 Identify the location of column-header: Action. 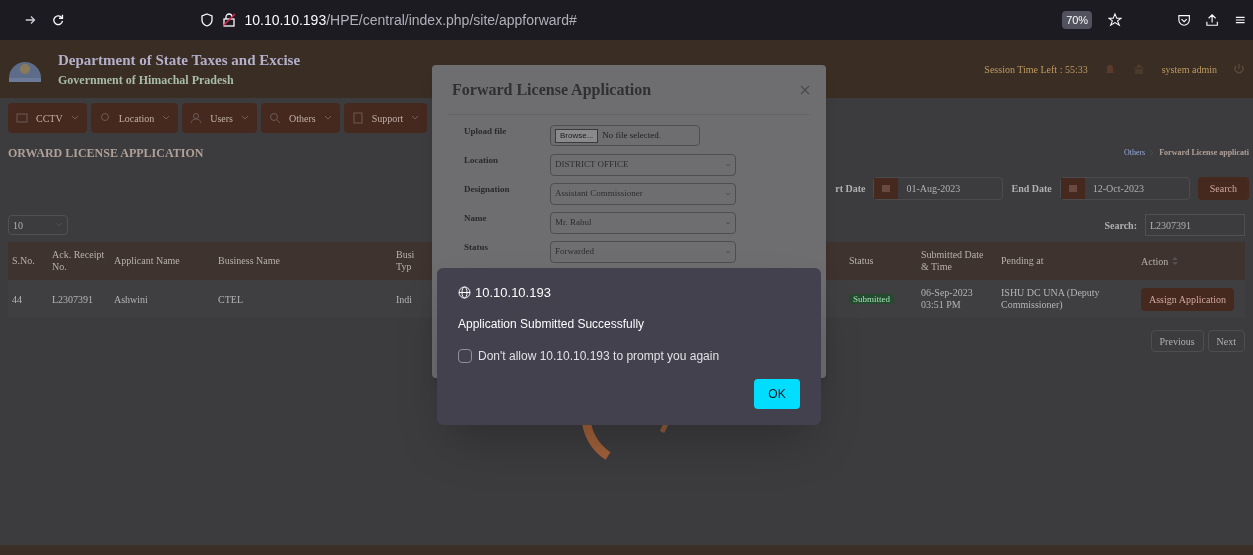
(1155, 261).